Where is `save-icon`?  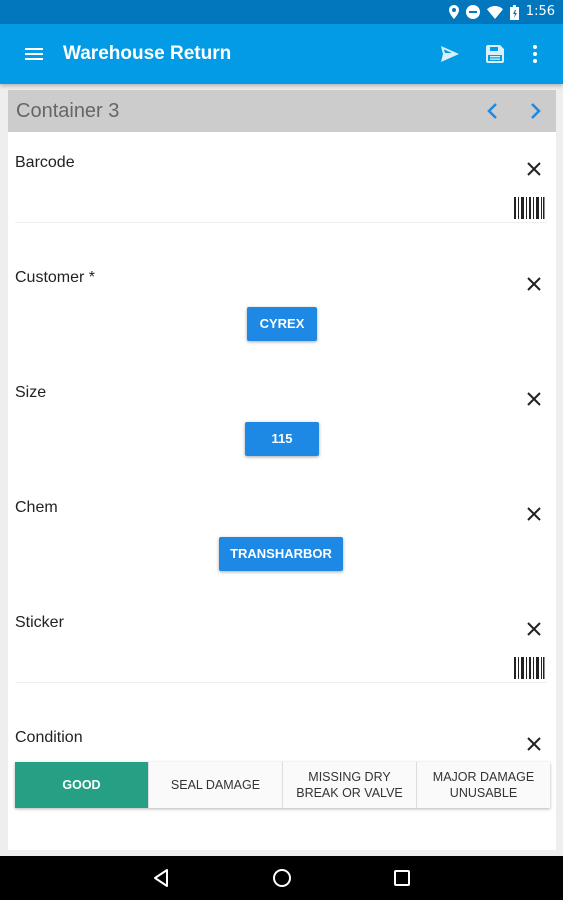
save-icon is located at coordinates (495, 54).